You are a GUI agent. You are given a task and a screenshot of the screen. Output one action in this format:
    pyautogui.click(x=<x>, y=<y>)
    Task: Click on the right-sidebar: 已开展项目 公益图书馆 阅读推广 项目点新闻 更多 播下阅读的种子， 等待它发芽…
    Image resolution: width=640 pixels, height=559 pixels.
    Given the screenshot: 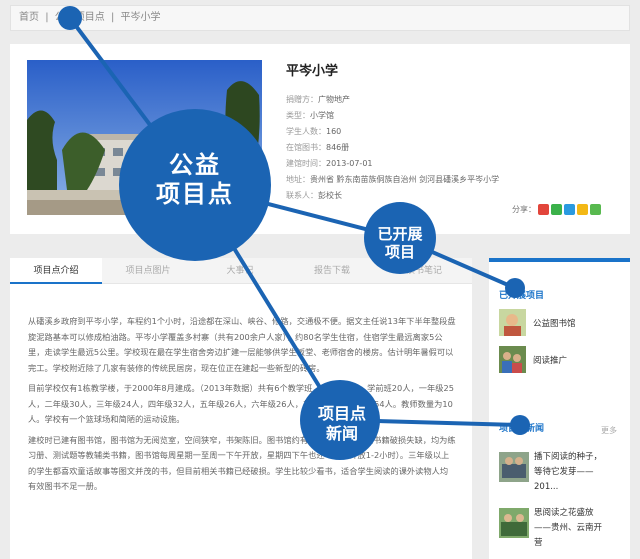 What is the action you would take?
    pyautogui.click(x=559, y=408)
    